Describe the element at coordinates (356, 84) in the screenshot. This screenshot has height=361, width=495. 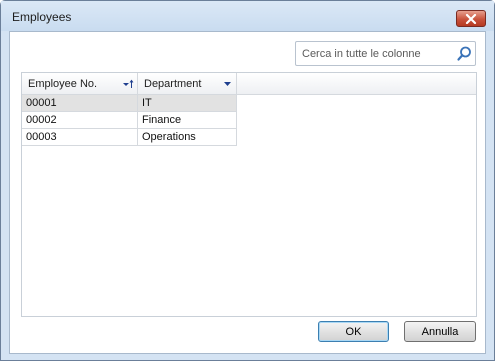
I see `column-header-filler` at that location.